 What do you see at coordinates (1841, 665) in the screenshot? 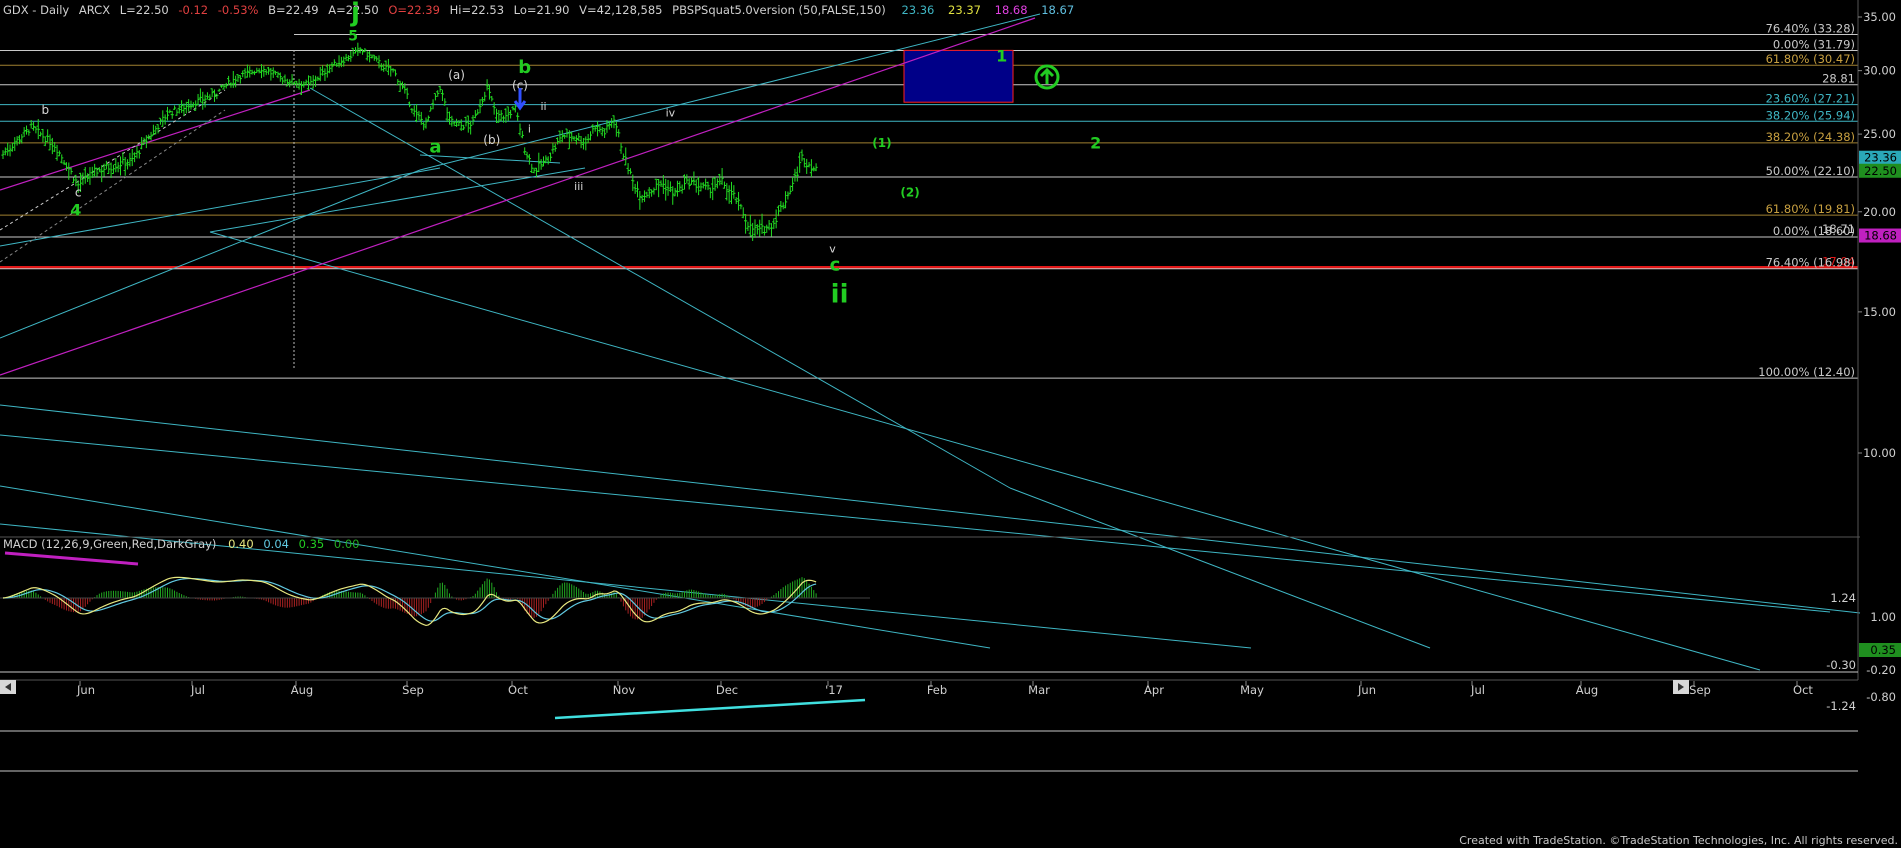
I see `macd-tick-label: -0.30` at bounding box center [1841, 665].